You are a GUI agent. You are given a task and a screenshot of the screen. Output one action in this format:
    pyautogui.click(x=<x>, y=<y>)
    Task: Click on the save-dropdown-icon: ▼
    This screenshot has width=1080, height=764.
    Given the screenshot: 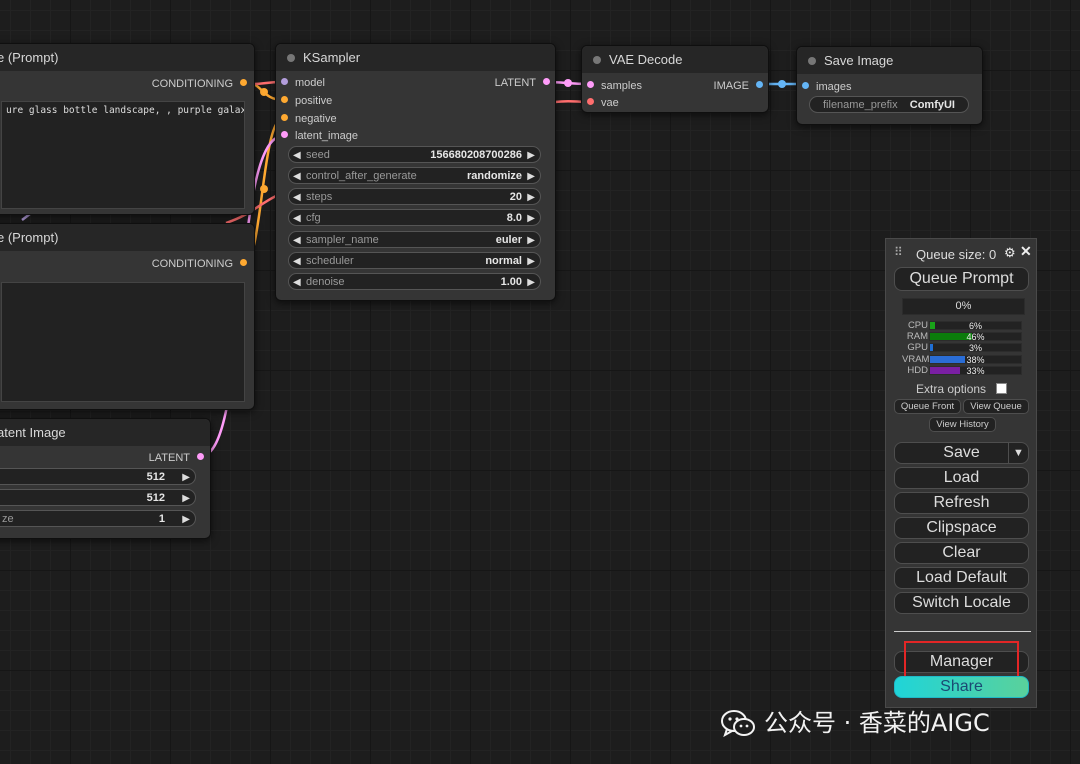 What is the action you would take?
    pyautogui.click(x=1018, y=453)
    